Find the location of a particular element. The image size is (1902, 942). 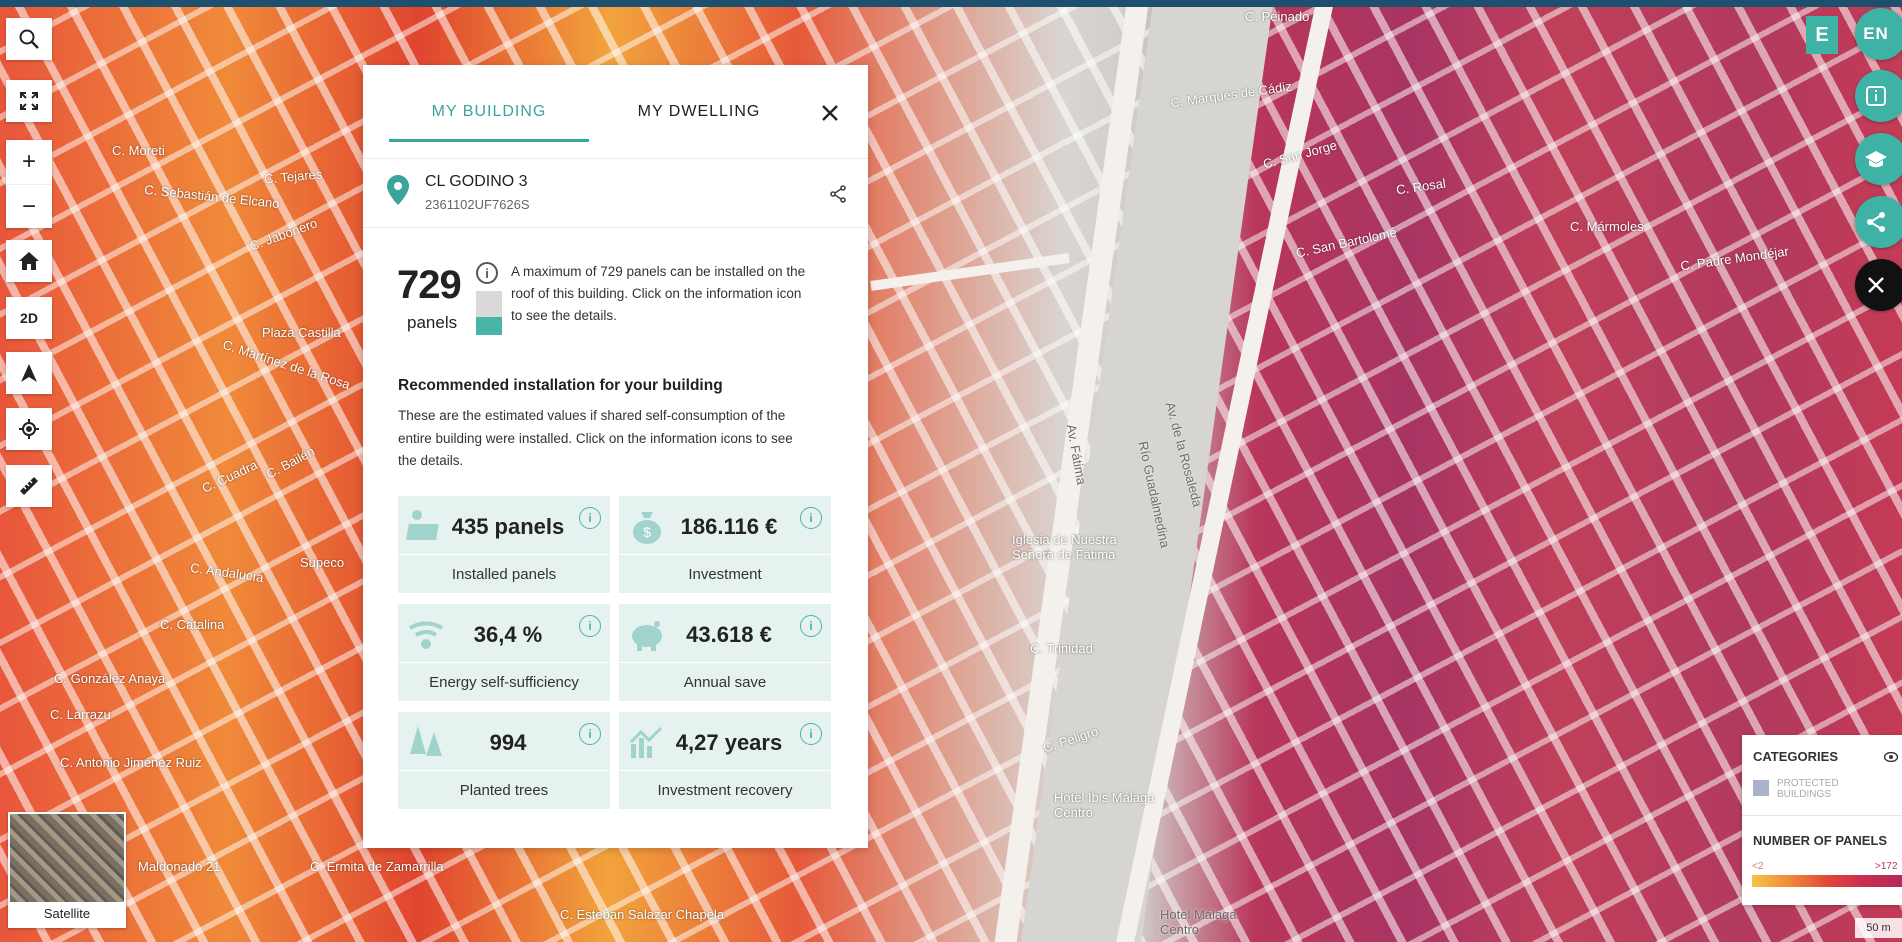

map-label: C. Rosal is located at coordinates (1421, 186).